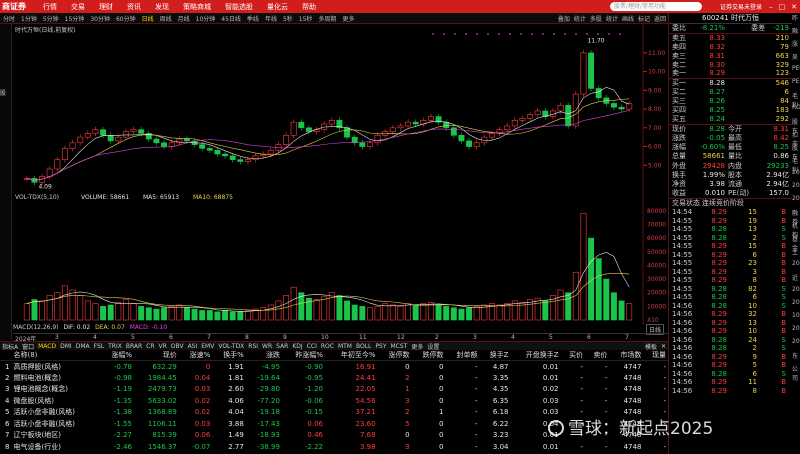 The width and height of the screenshot is (800, 454). I want to click on menu-item: 量化云, so click(277, 7).